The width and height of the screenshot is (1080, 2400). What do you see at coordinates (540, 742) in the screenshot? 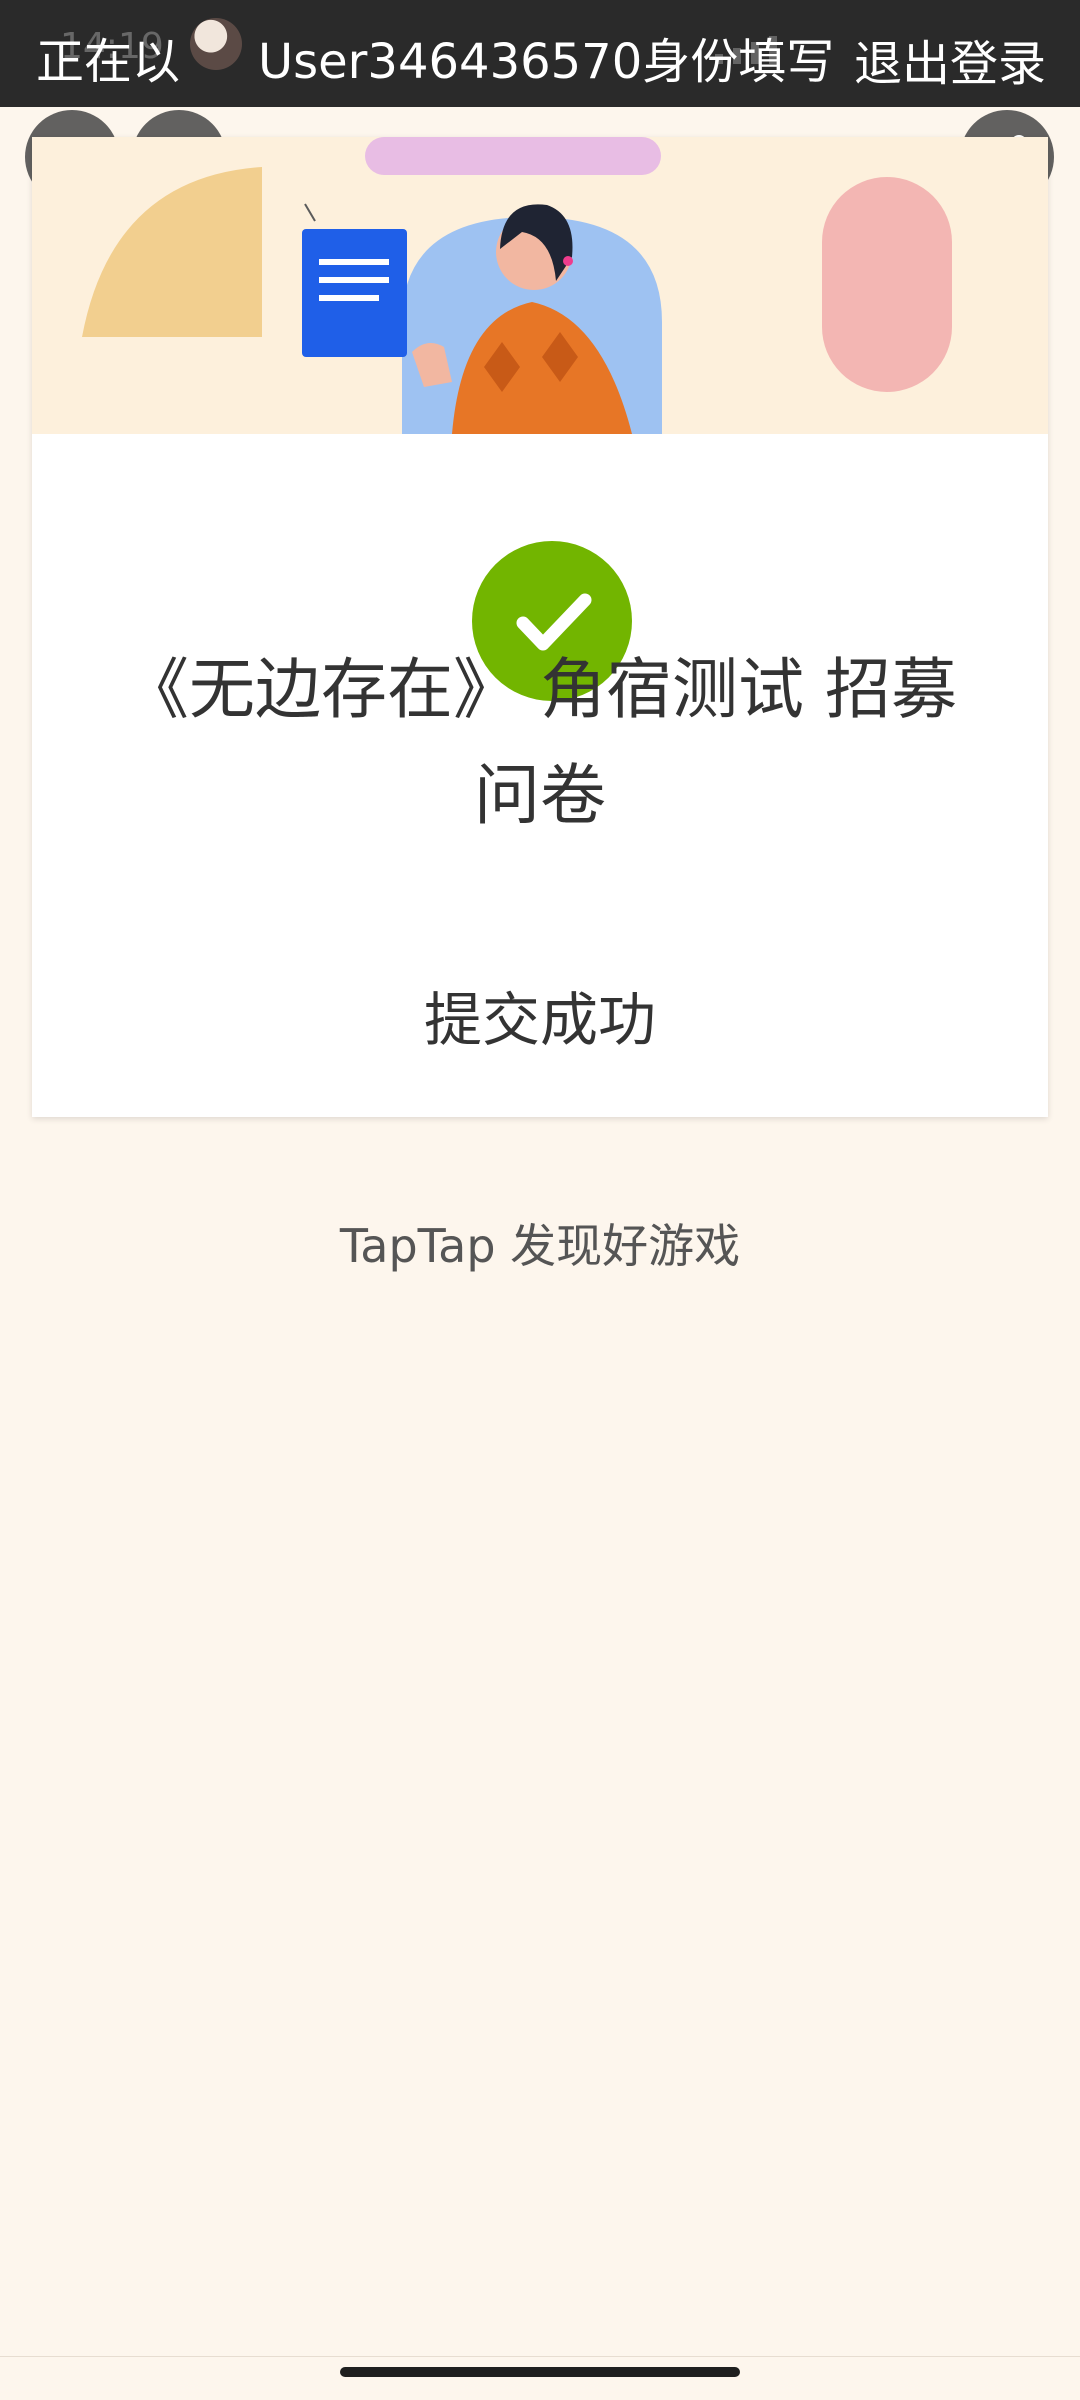
I see `survey-title: 《无边存在》 角宿测试 招募问卷` at bounding box center [540, 742].